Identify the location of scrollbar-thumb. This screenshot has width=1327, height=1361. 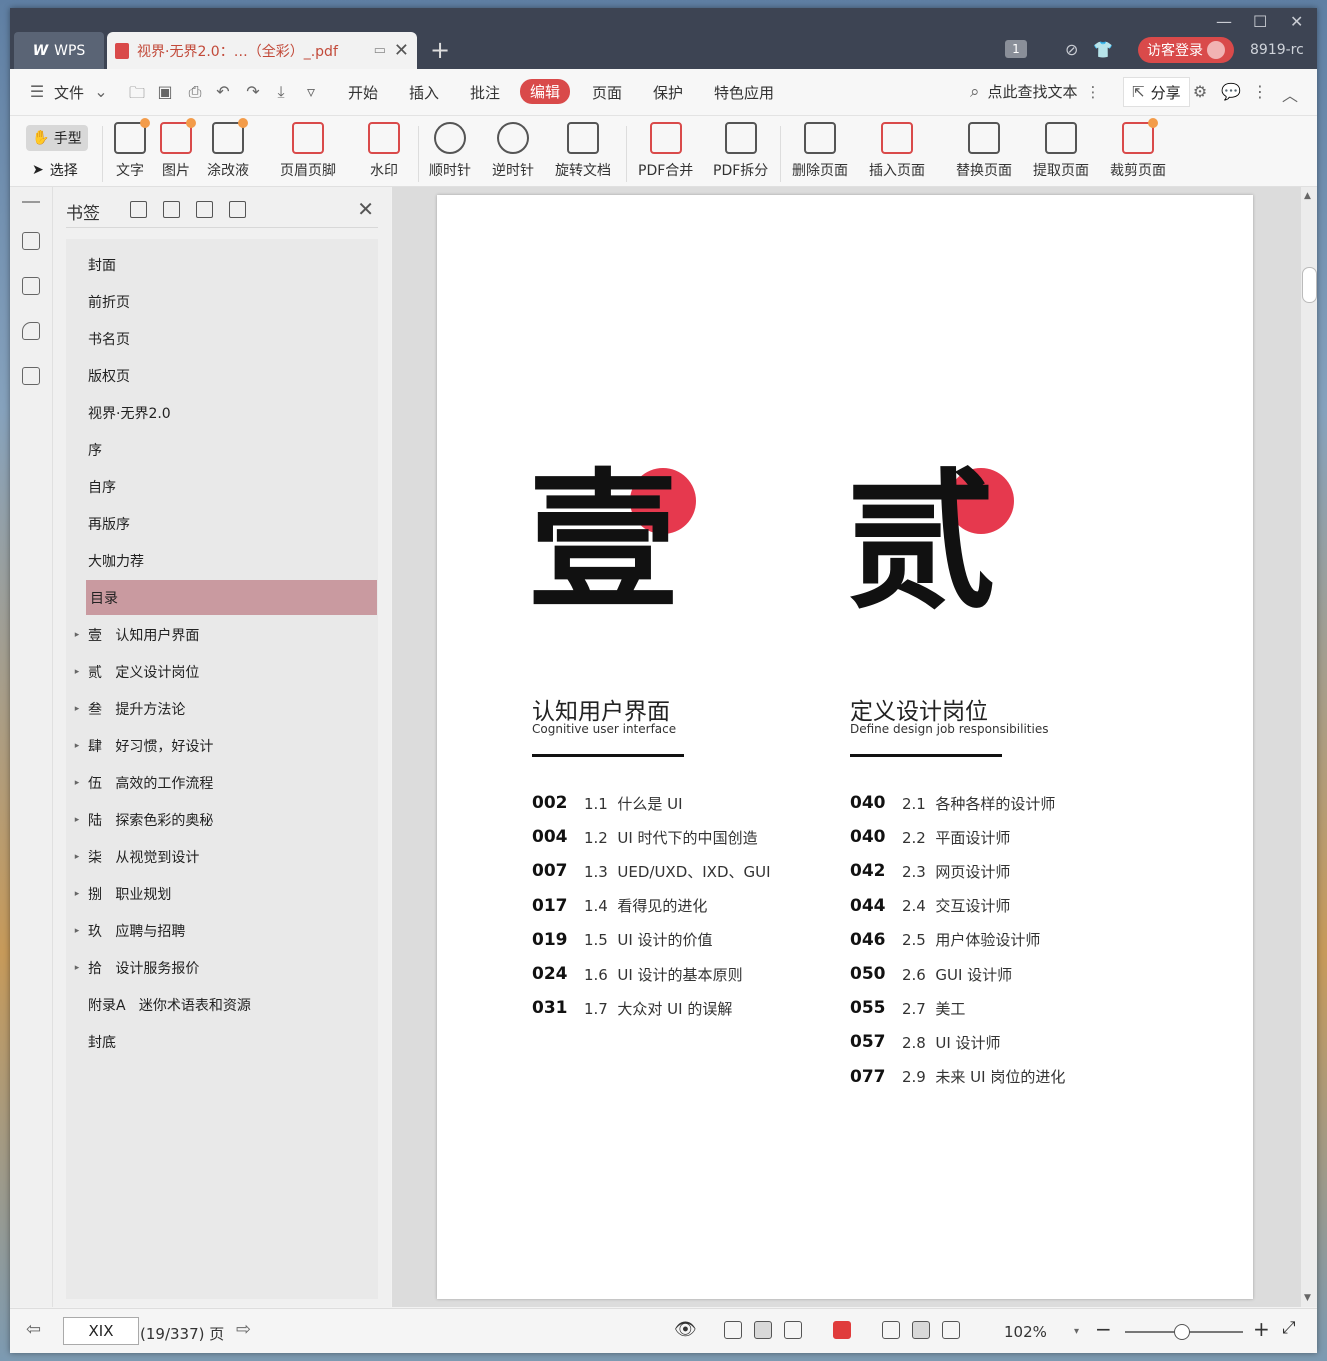
(1309, 285).